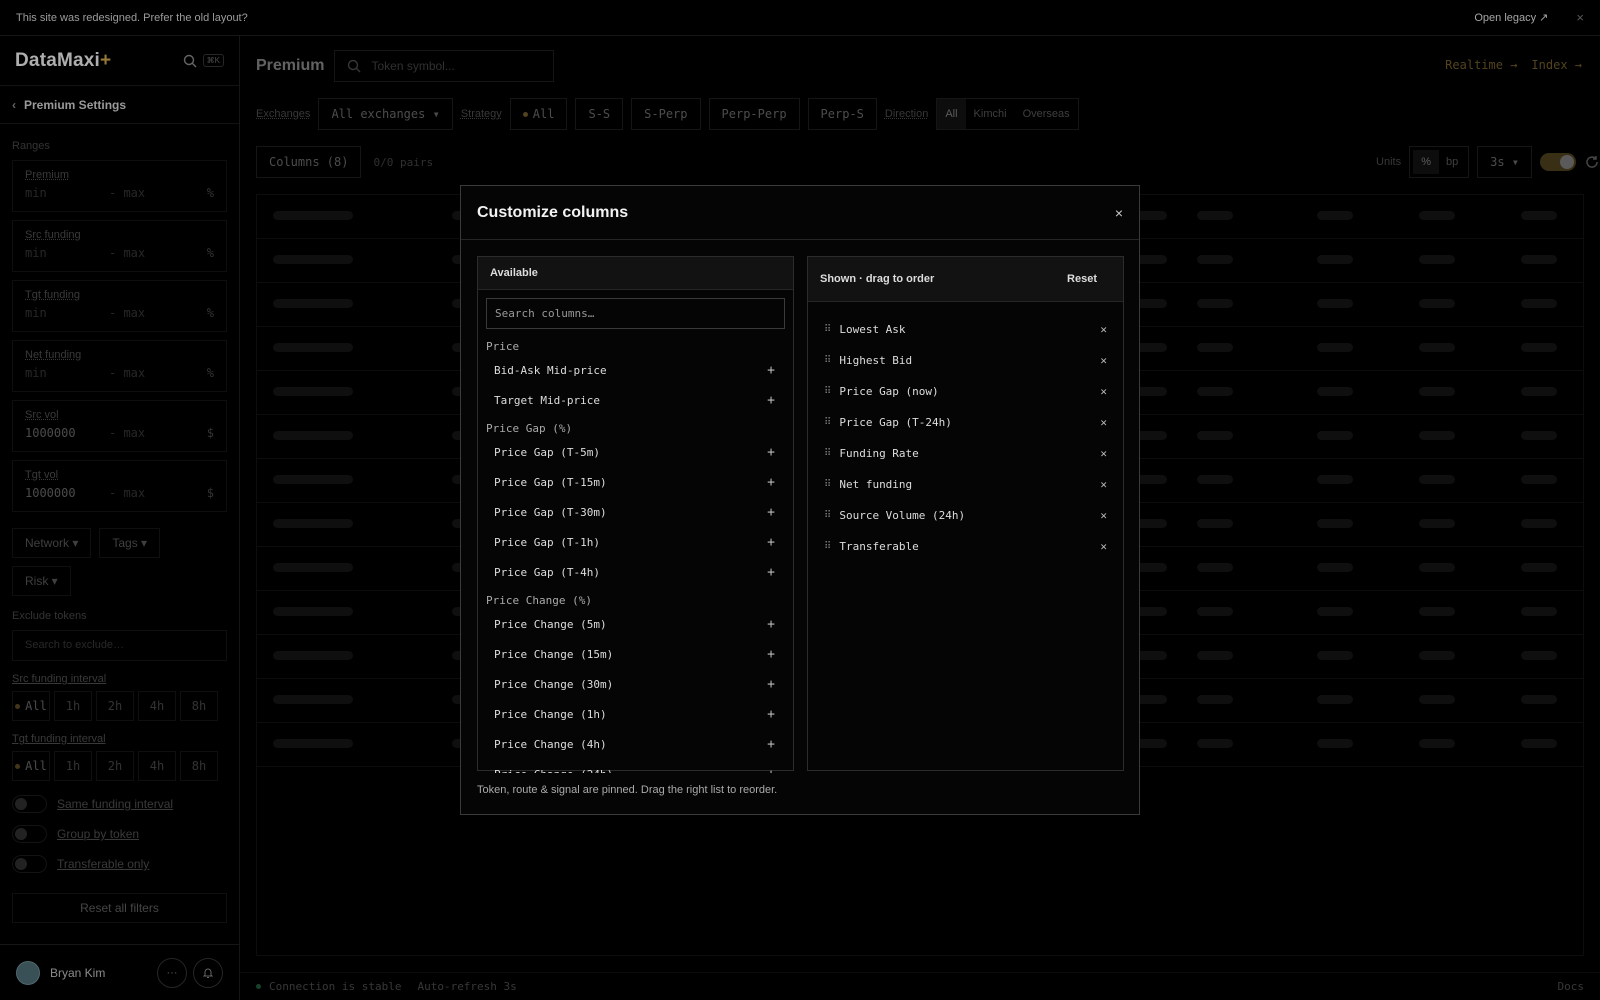 This screenshot has width=1600, height=1000. Describe the element at coordinates (529, 428) in the screenshot. I see `column-group-label: Price Gap (%)` at that location.